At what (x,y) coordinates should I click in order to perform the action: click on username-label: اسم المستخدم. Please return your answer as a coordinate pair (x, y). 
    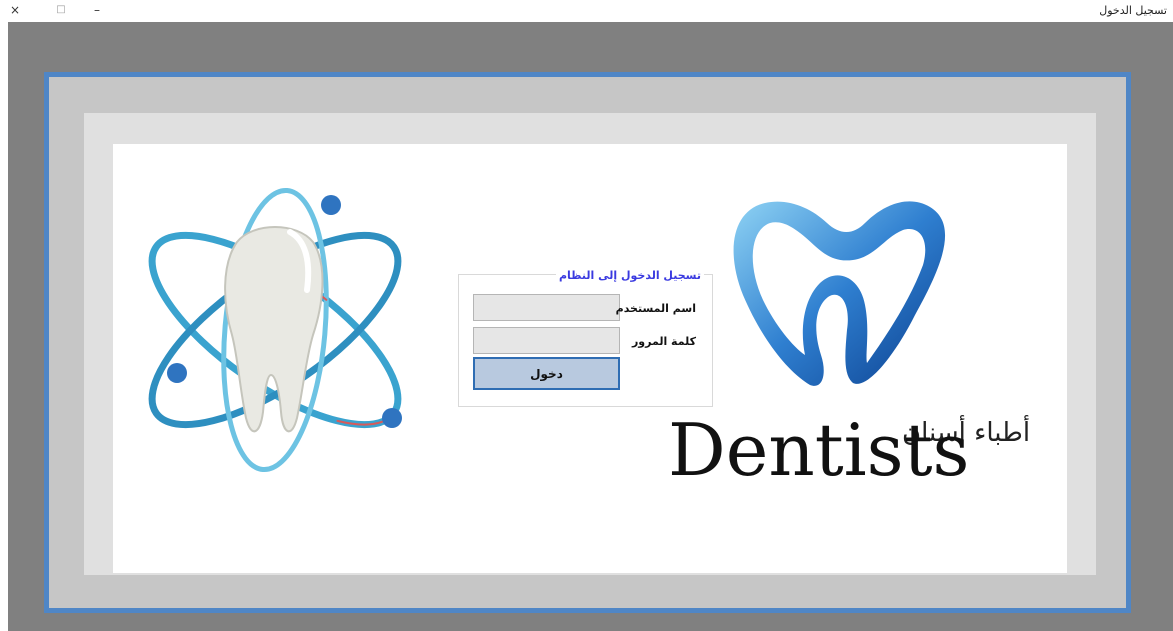
    Looking at the image, I should click on (655, 308).